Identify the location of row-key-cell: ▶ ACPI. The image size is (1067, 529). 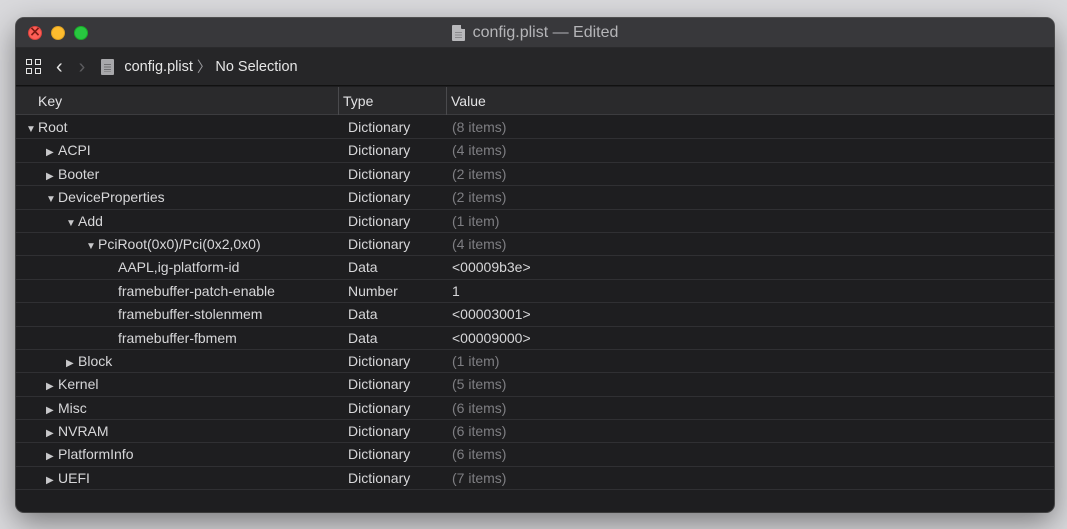
(53, 151).